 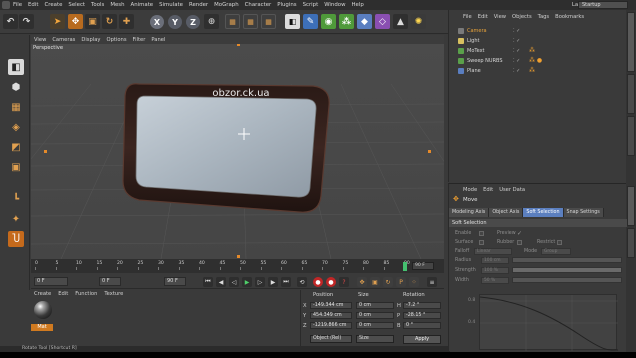 What do you see at coordinates (51, 281) in the screenshot?
I see `current-frame-field: 0 F` at bounding box center [51, 281].